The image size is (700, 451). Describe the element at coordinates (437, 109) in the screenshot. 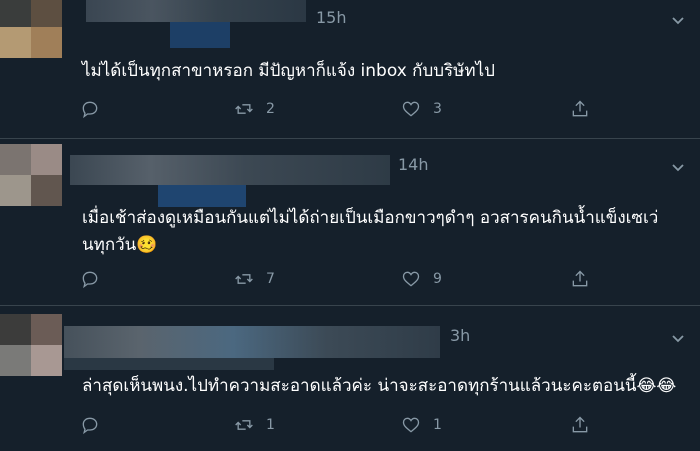

I see `like-count: 3` at that location.